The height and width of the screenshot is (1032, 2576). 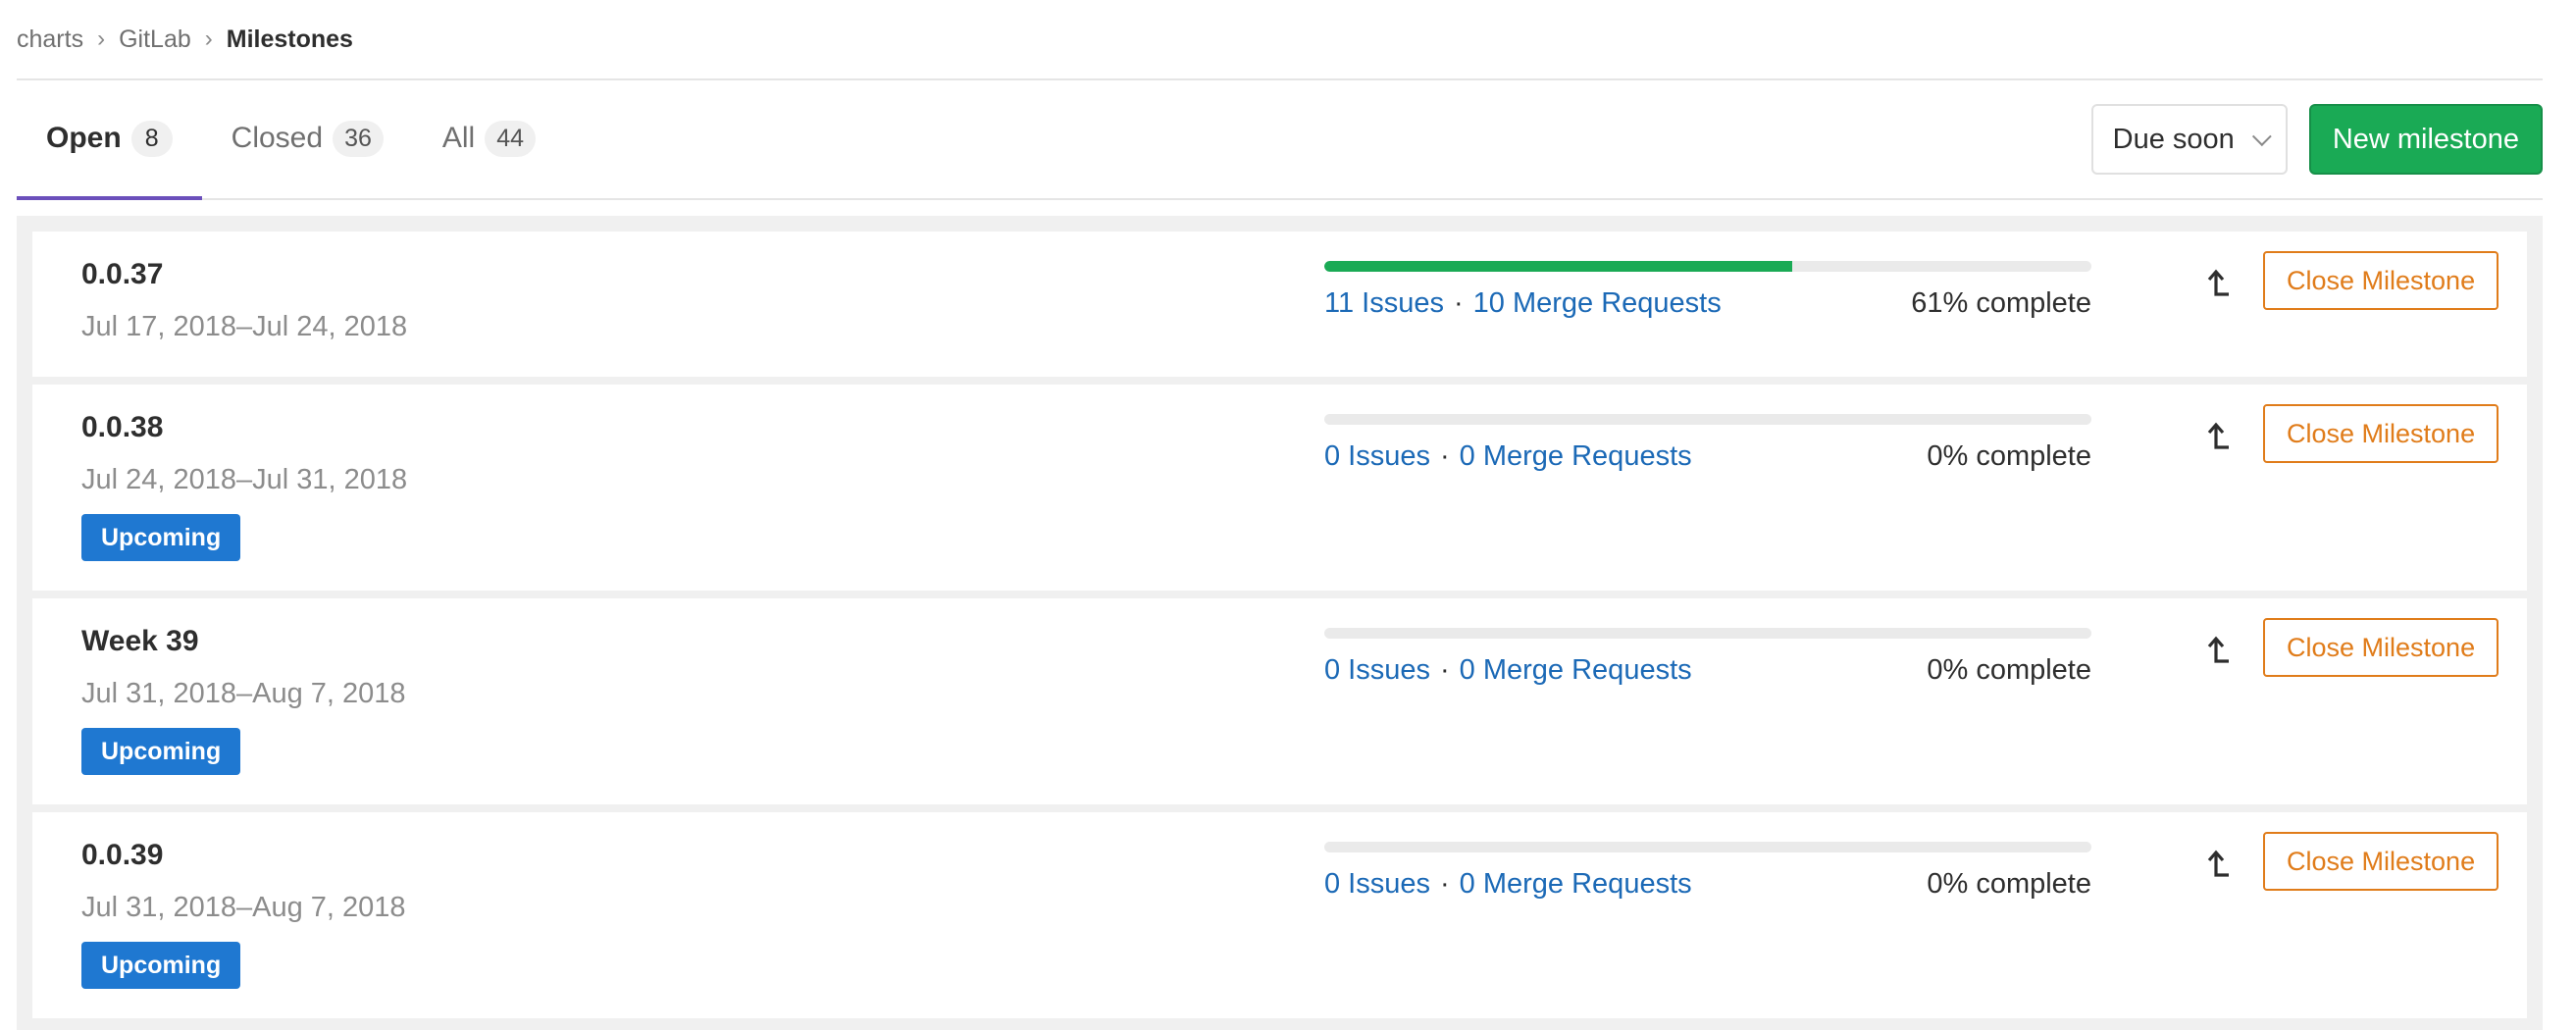 I want to click on milestone-actions: Due soon New milestone, so click(x=2316, y=139).